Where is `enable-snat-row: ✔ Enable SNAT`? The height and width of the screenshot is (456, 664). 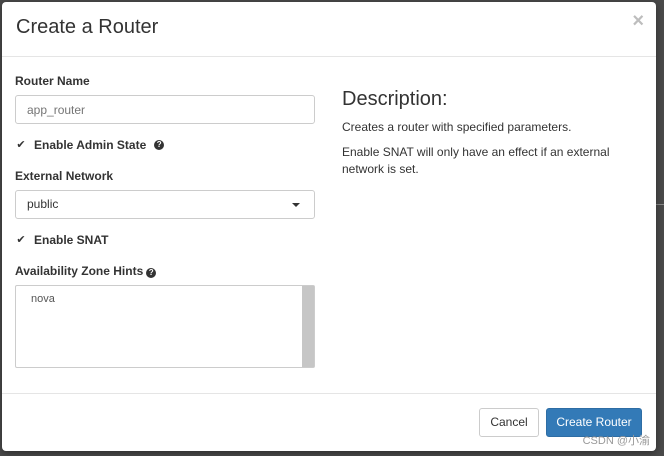
enable-snat-row: ✔ Enable SNAT is located at coordinates (61, 240).